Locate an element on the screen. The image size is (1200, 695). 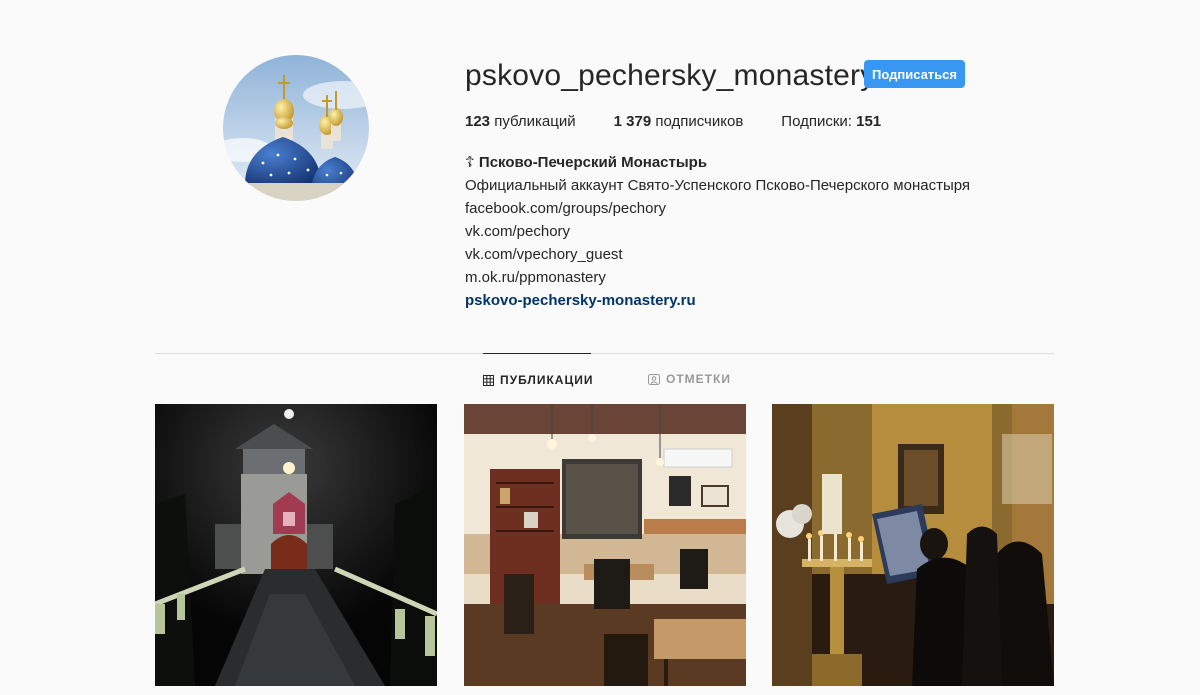
bio-line: facebook.com/groups/pechory is located at coordinates (565, 208).